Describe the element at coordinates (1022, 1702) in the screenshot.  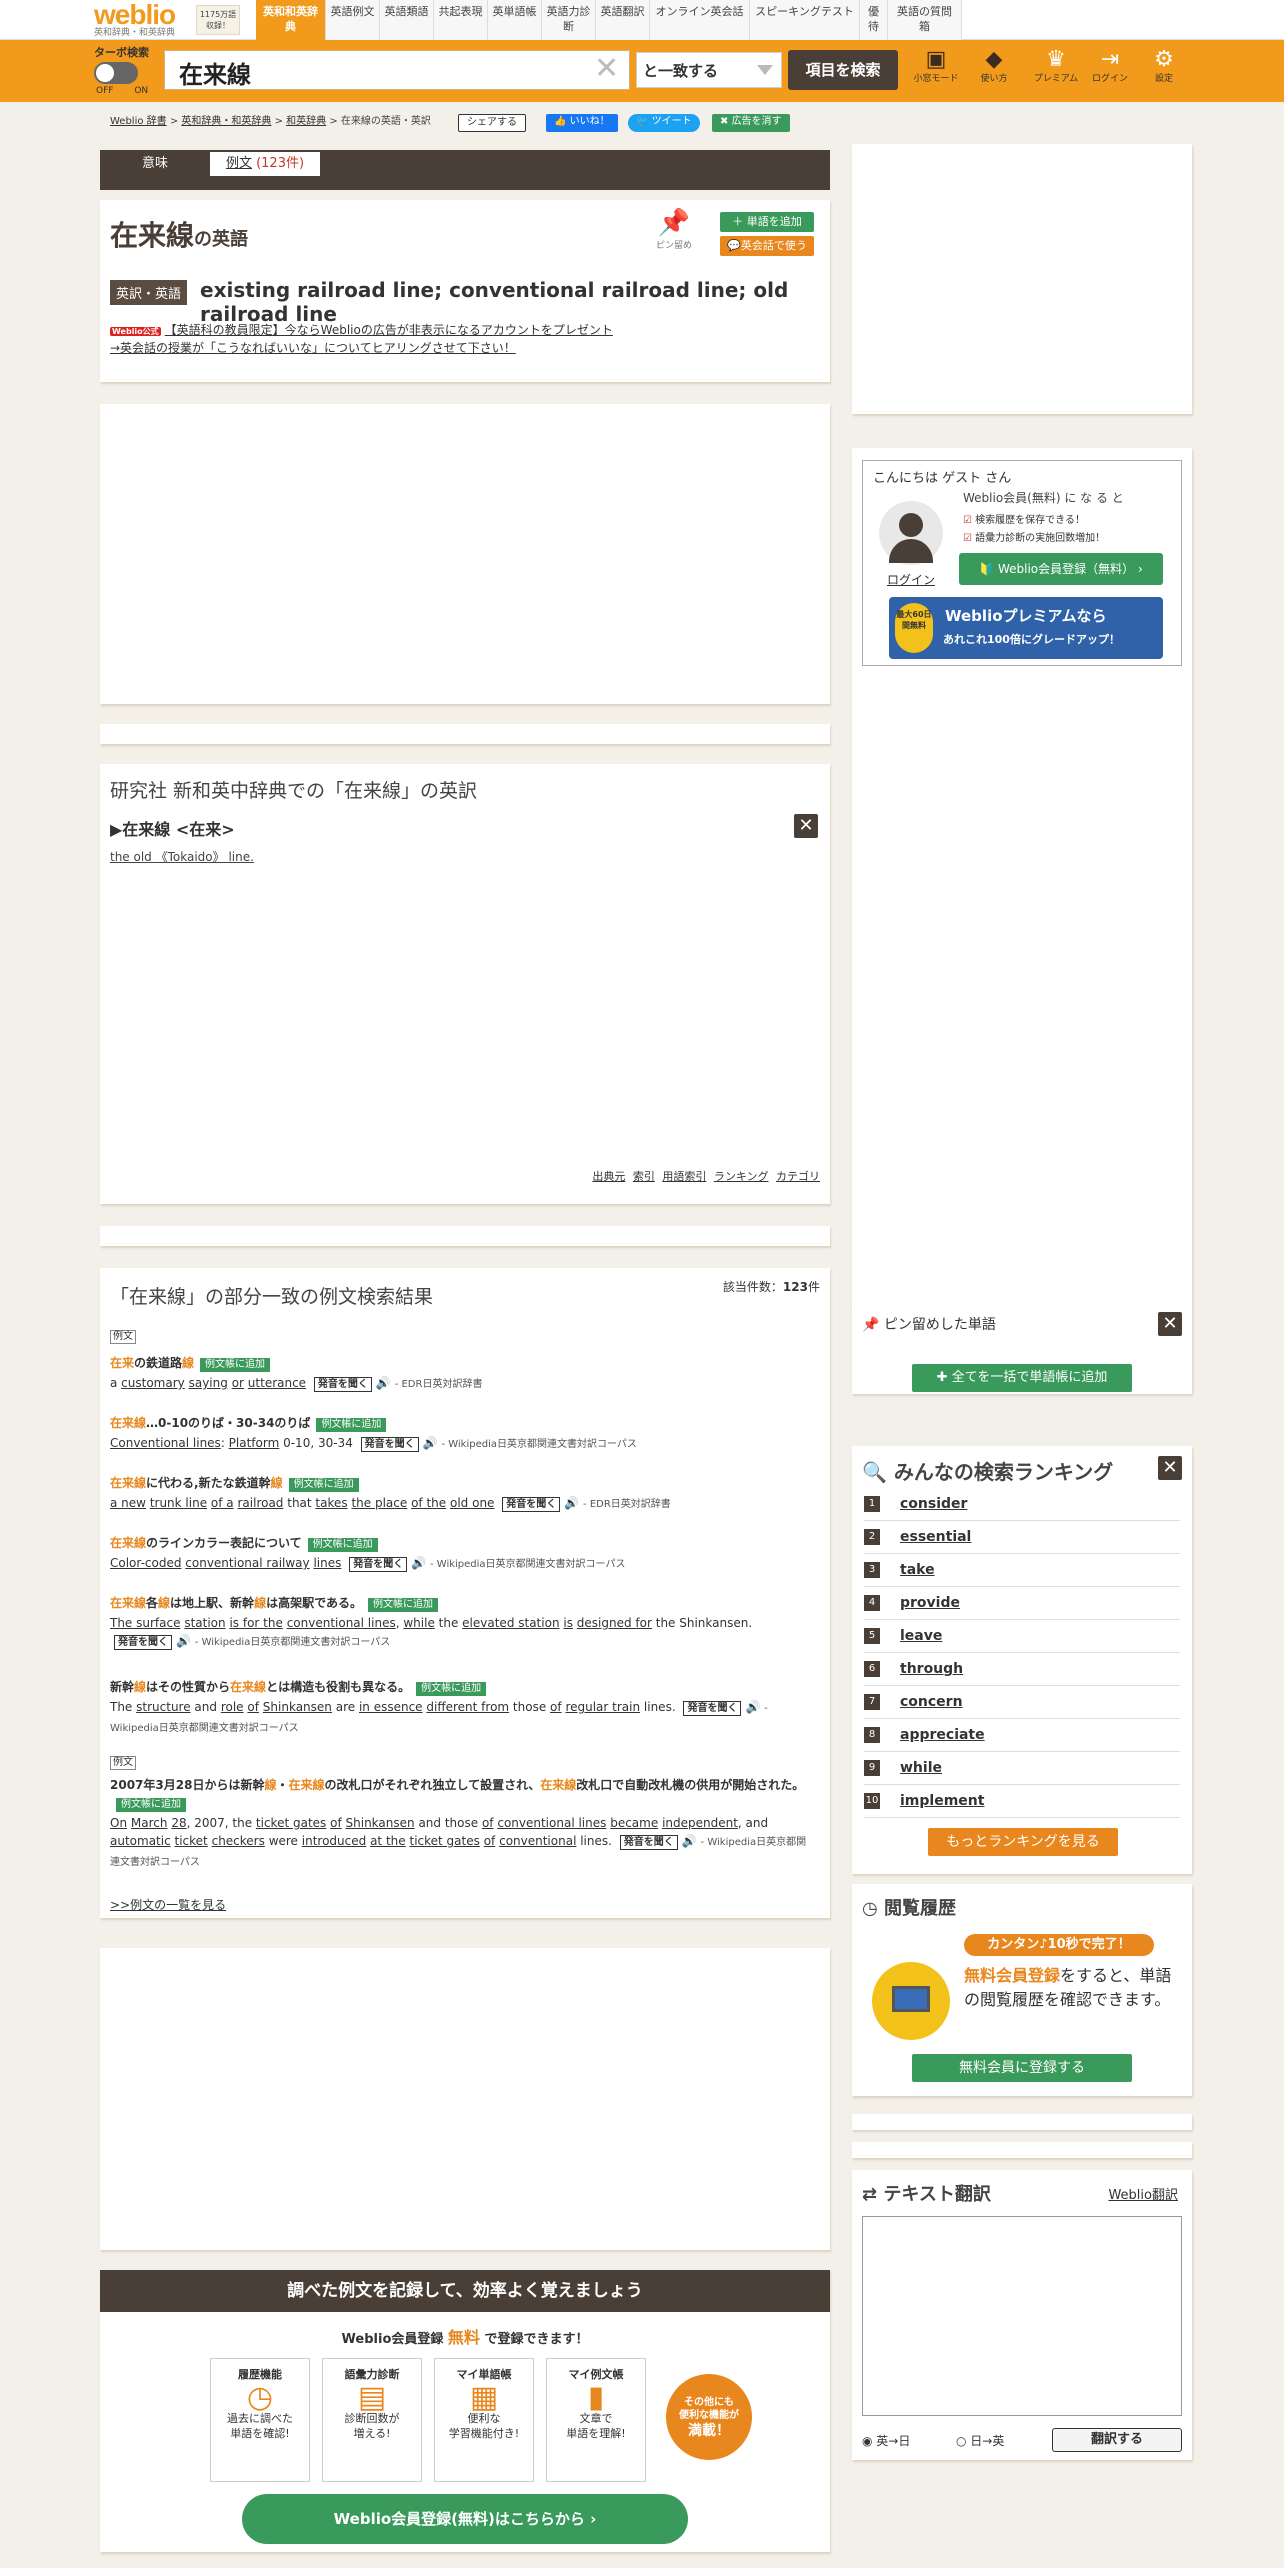
I see `ranking-item: 7 concern` at that location.